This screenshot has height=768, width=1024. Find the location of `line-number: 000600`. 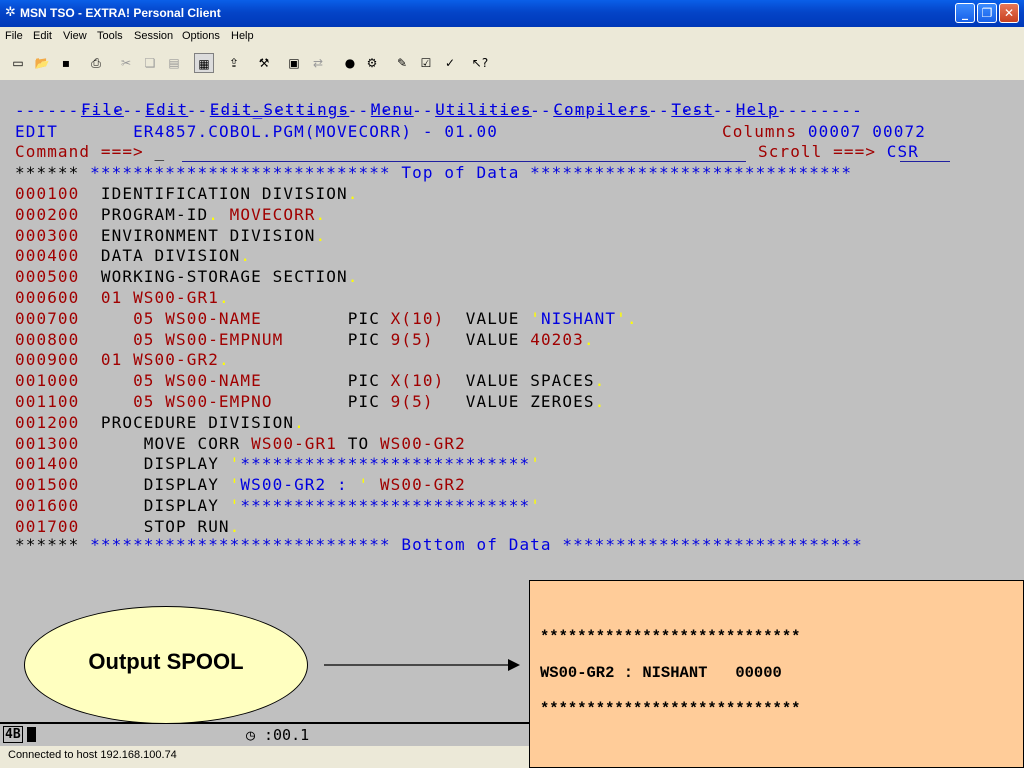

line-number: 000600 is located at coordinates (47, 297).